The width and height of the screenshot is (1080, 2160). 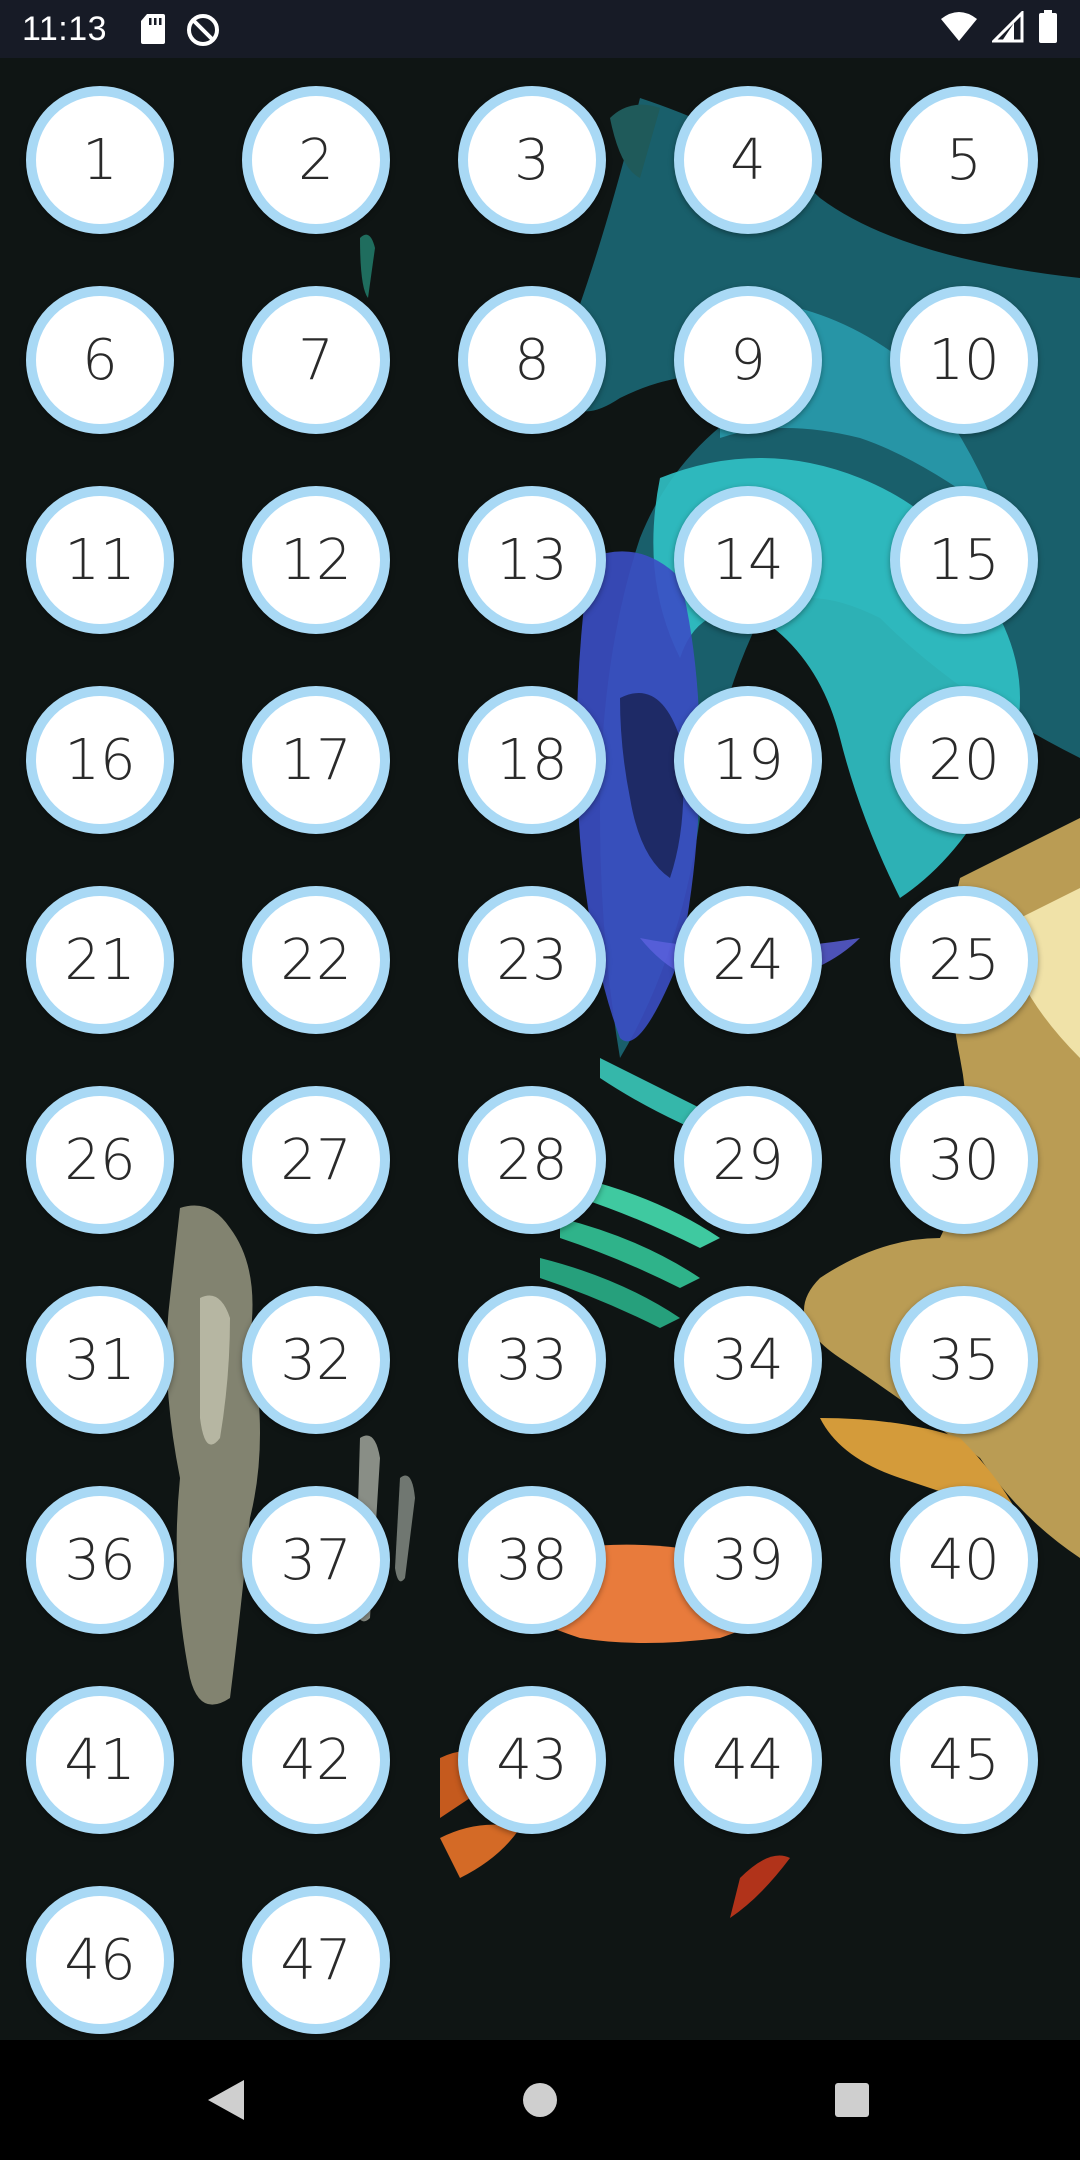 What do you see at coordinates (1007, 28) in the screenshot?
I see `cellular-signal-icon` at bounding box center [1007, 28].